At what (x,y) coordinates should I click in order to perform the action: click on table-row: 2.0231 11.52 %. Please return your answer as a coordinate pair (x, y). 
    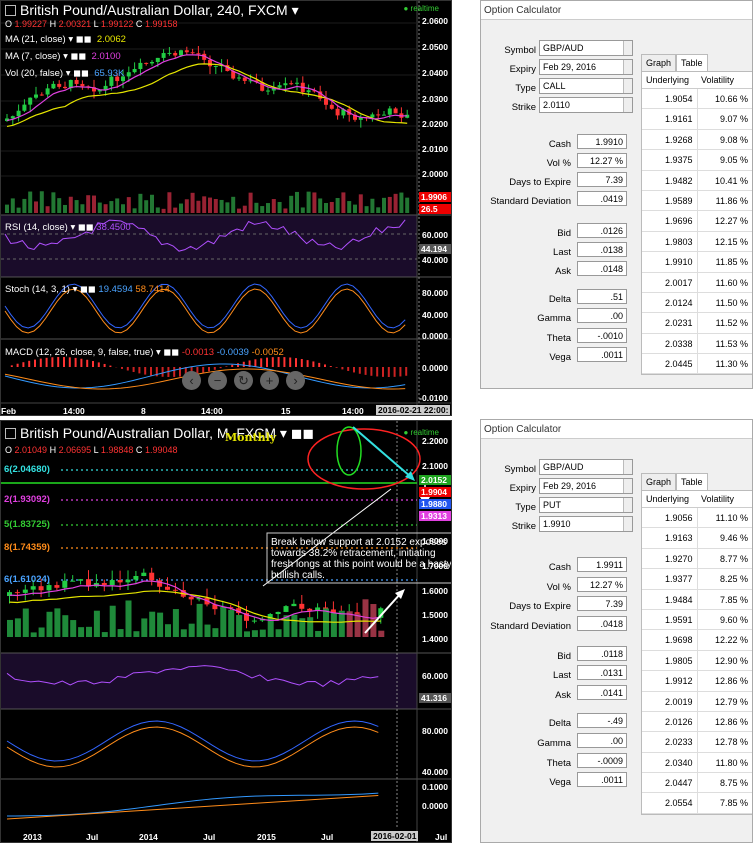
    Looking at the image, I should click on (697, 323).